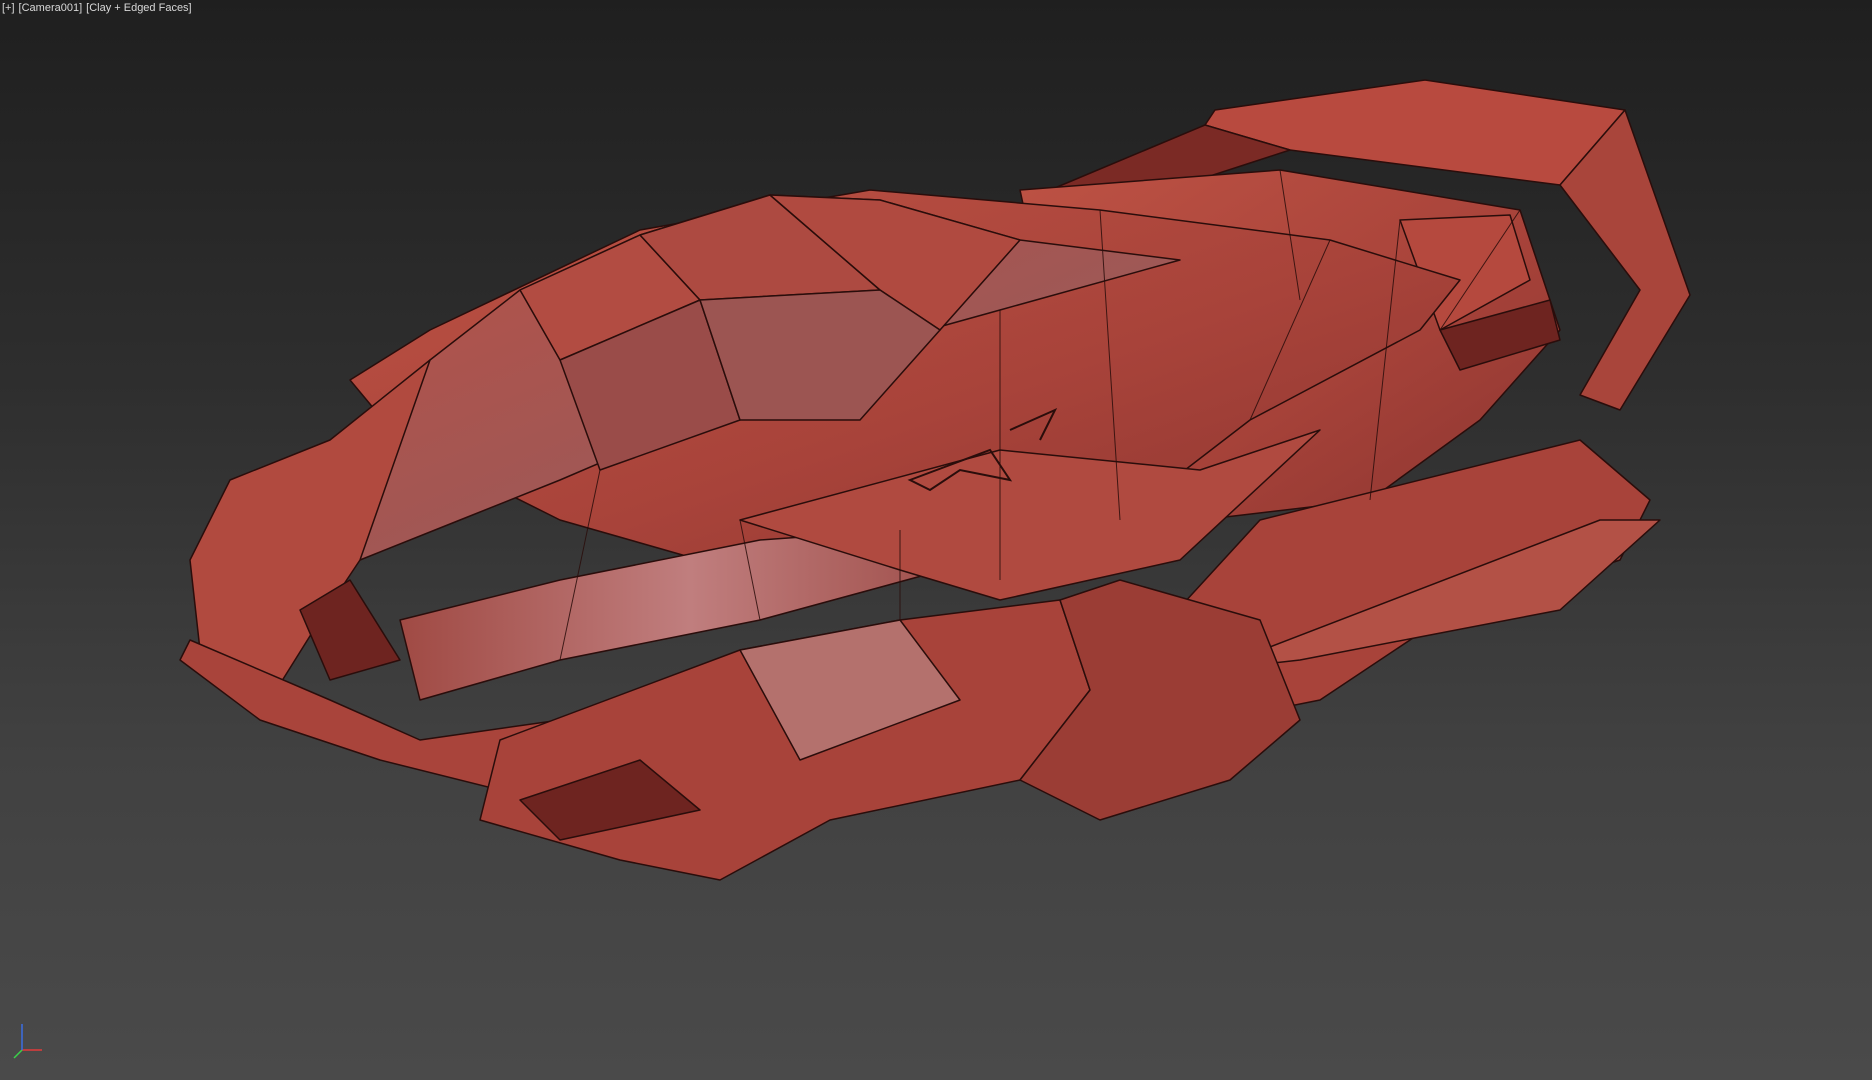  Describe the element at coordinates (18, 1054) in the screenshot. I see `axis-y-icon` at that location.